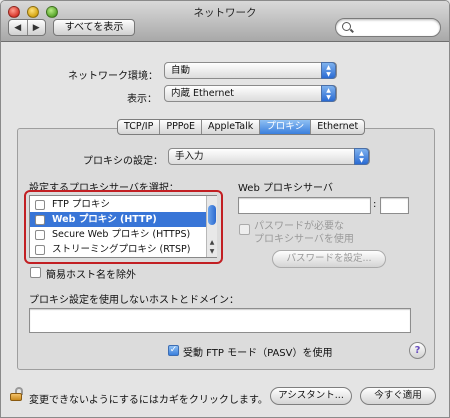  Describe the element at coordinates (181, 70) in the screenshot. I see `location-value: 自動` at that location.